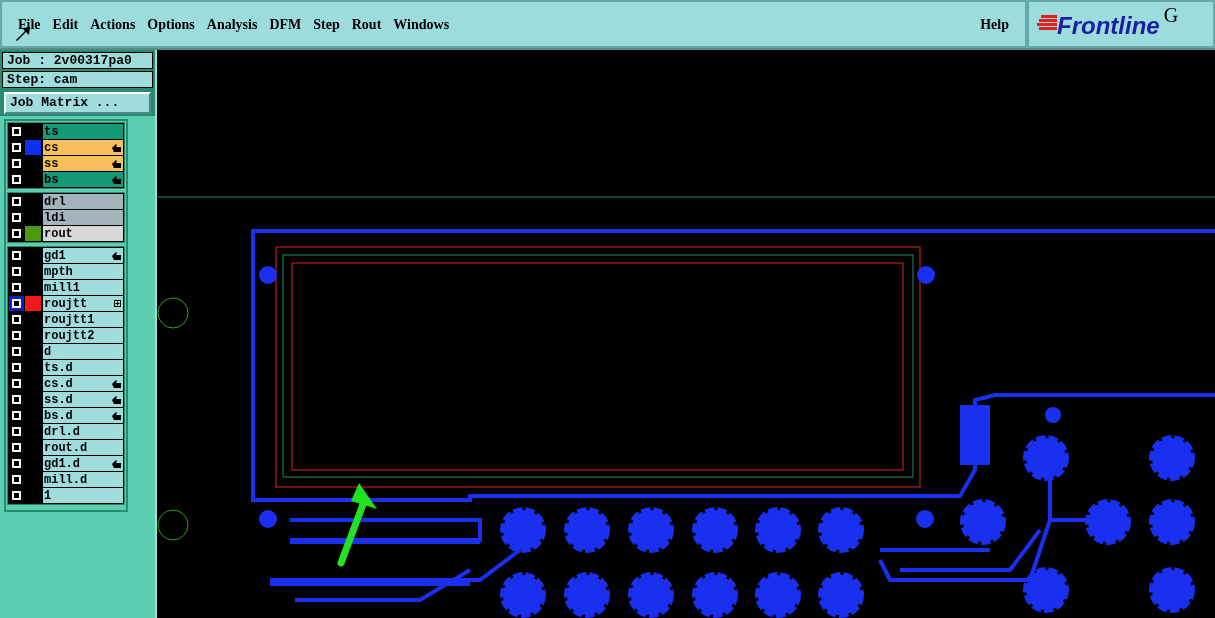 The height and width of the screenshot is (618, 1215). I want to click on menu-item: Actions, so click(113, 24).